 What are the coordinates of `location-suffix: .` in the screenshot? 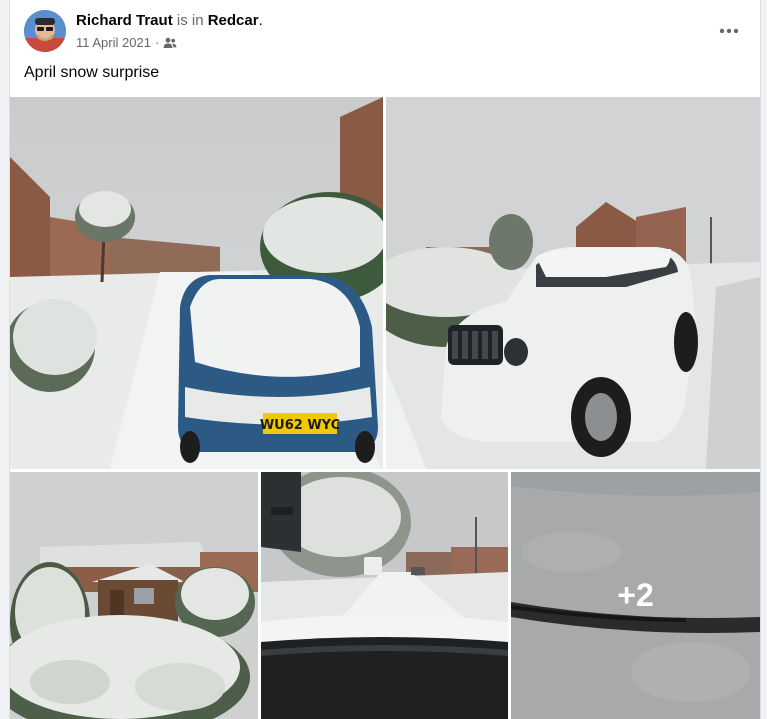 It's located at (260, 20).